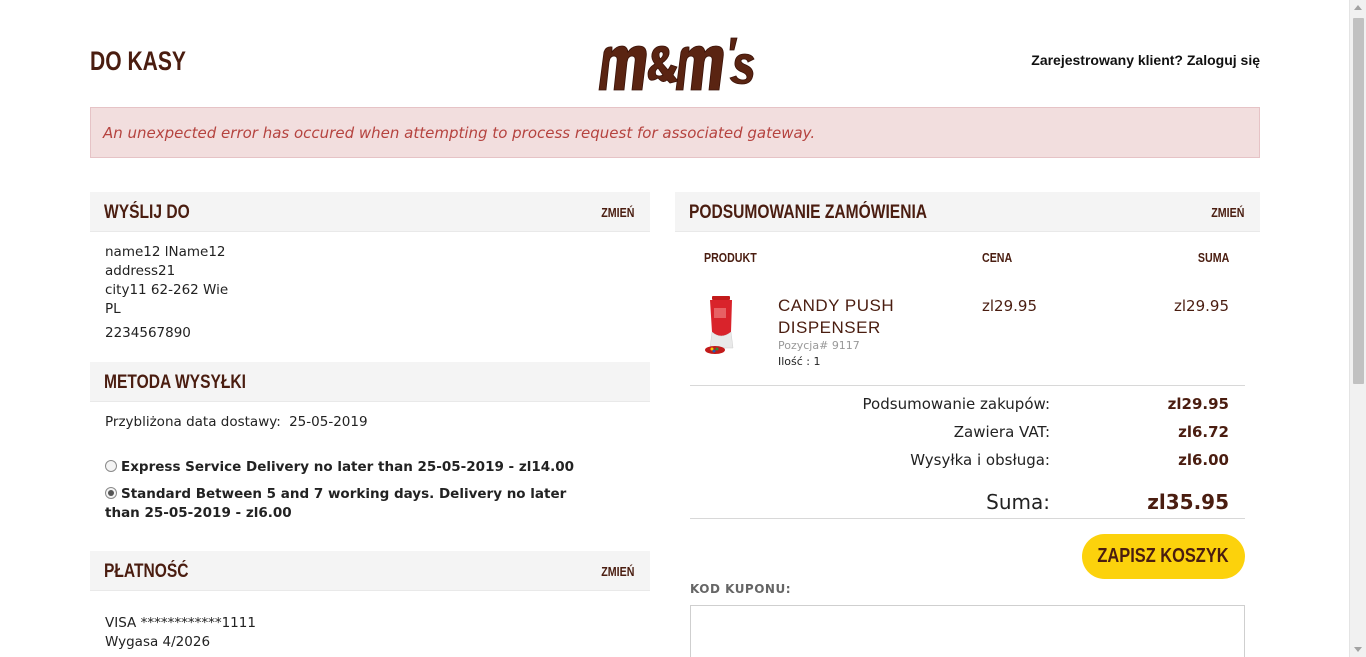 This screenshot has height=657, width=1366. What do you see at coordinates (148, 333) in the screenshot?
I see `address-phone: 2234567890` at bounding box center [148, 333].